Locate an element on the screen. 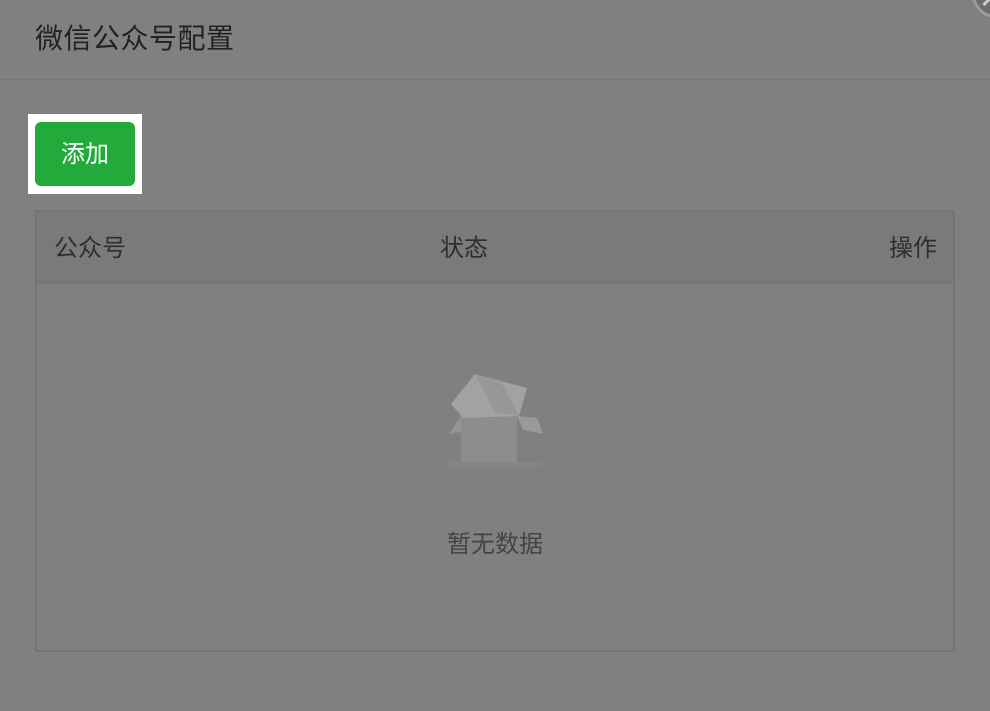 The image size is (990, 711). empty-box-icon is located at coordinates (495, 421).